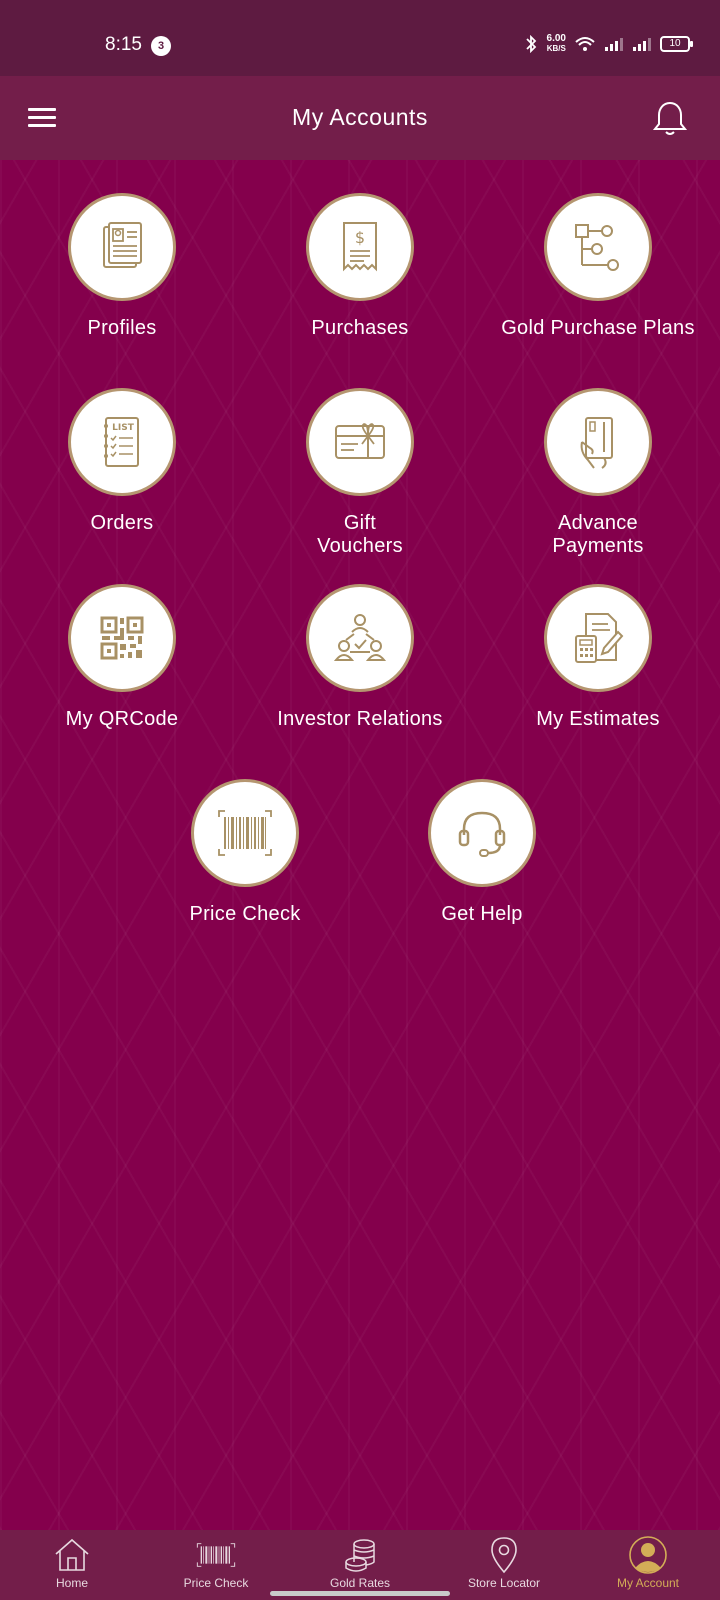 This screenshot has height=1600, width=720. I want to click on map-pin-icon, so click(504, 1555).